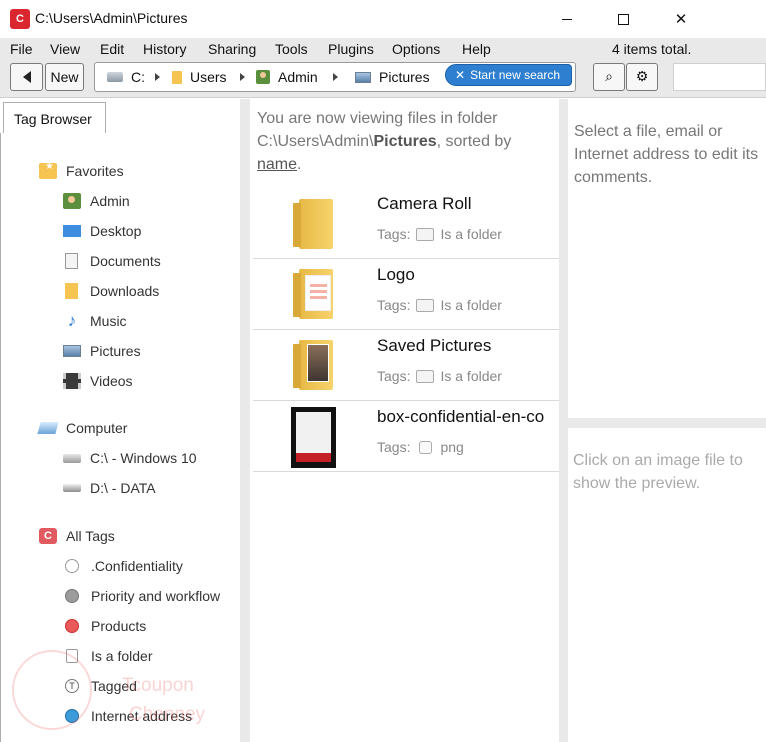 The width and height of the screenshot is (766, 742). Describe the element at coordinates (111, 381) in the screenshot. I see `tree-label: Videos` at that location.